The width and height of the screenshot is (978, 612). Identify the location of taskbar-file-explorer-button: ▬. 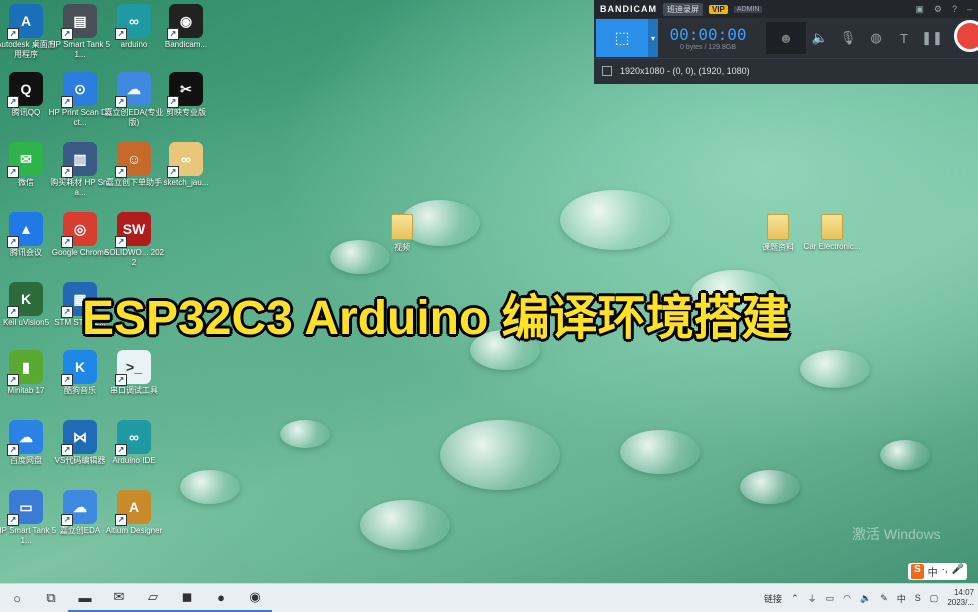
(85, 598).